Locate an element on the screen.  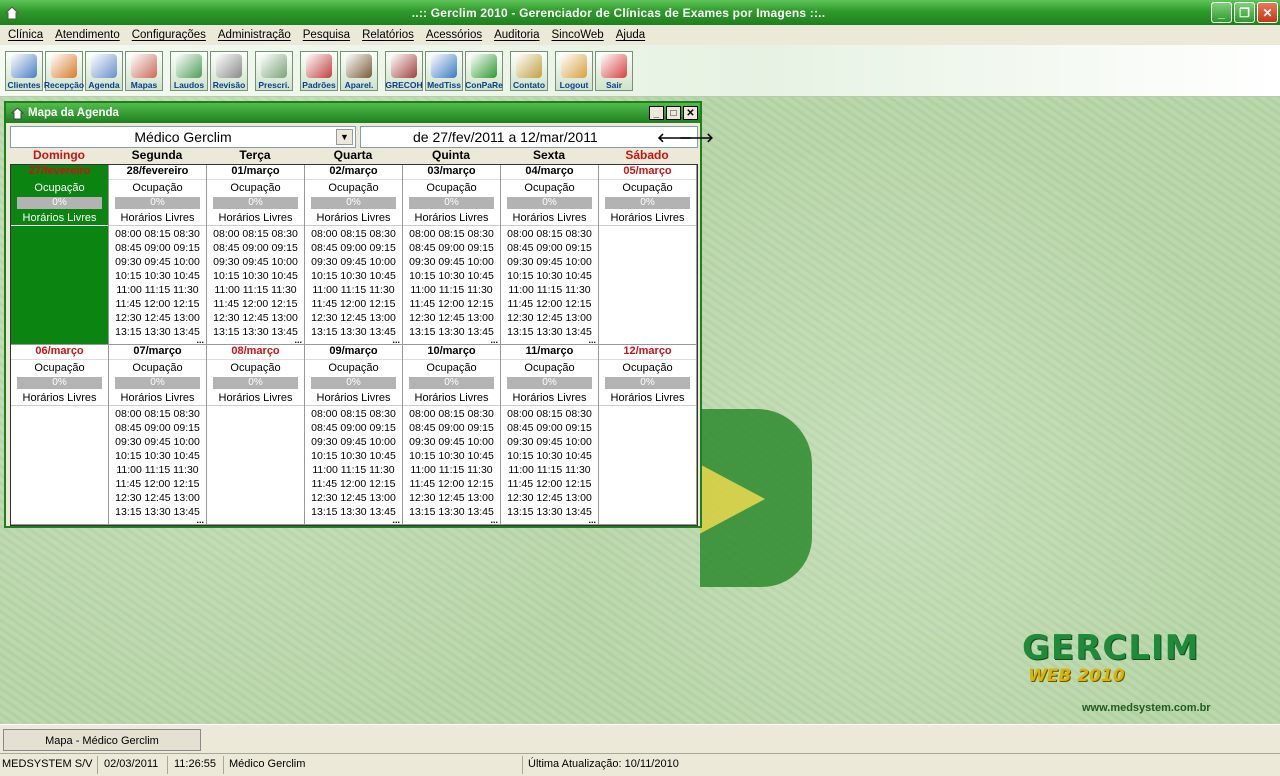
chevron-down-icon: ▼ is located at coordinates (344, 137).